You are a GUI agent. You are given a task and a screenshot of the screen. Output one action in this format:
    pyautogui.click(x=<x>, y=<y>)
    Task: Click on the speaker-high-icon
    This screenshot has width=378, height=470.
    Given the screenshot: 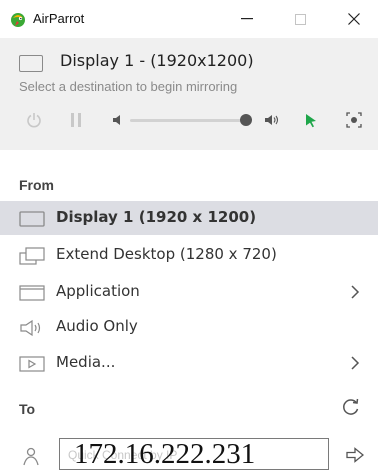 What is the action you would take?
    pyautogui.click(x=272, y=120)
    